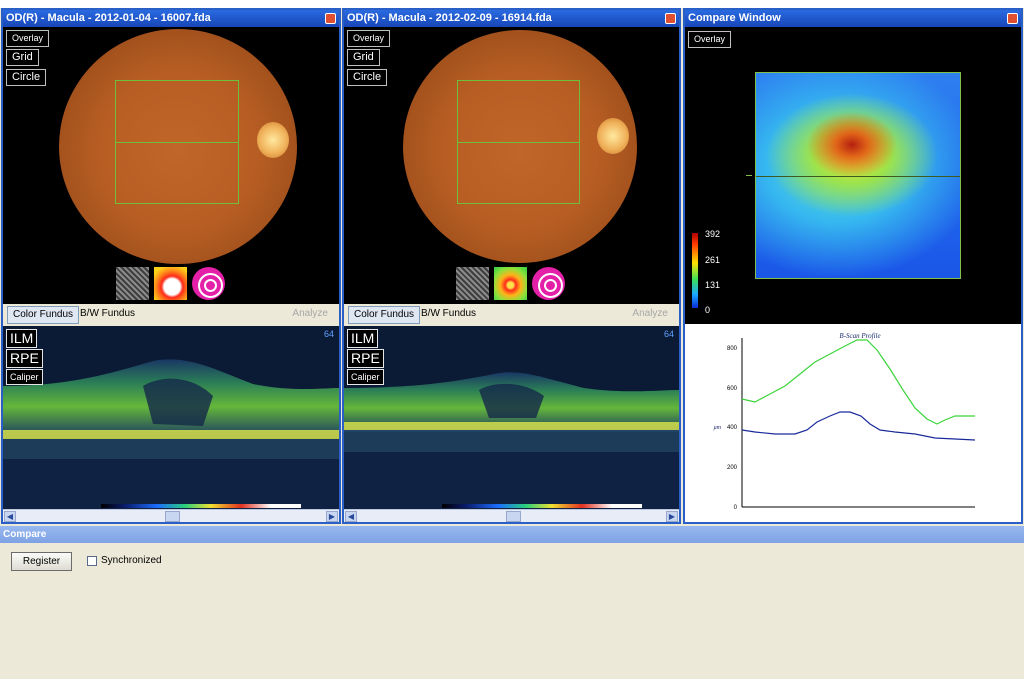 The width and height of the screenshot is (1024, 679). Describe the element at coordinates (713, 285) in the screenshot. I see `legend-mid-low: 131` at that location.